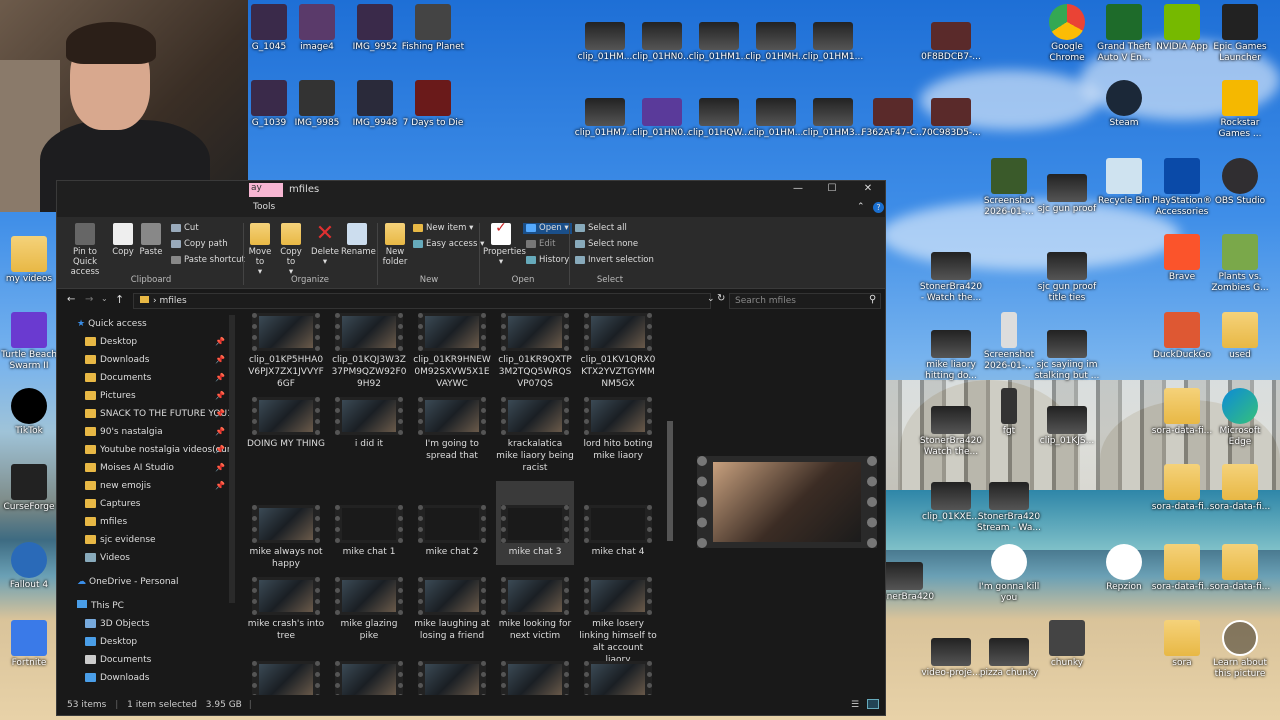 This screenshot has height=720, width=1280. I want to click on desktop-icon: Repzion, so click(1124, 568).